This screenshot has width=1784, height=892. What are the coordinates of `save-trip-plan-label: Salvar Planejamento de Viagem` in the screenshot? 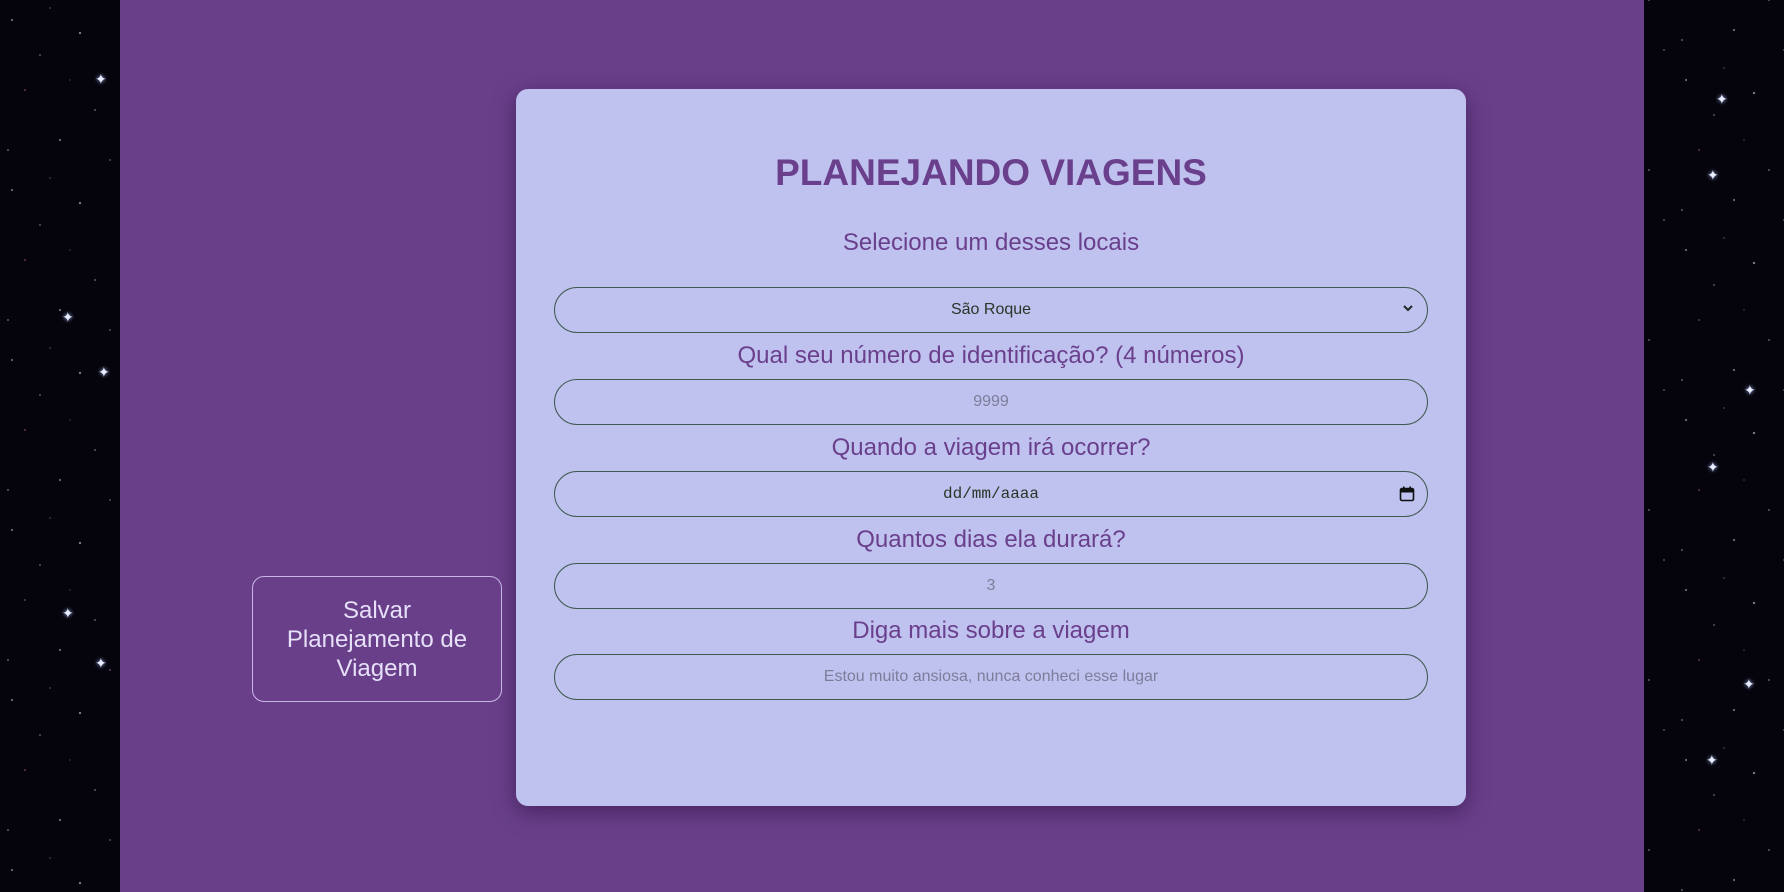 It's located at (377, 639).